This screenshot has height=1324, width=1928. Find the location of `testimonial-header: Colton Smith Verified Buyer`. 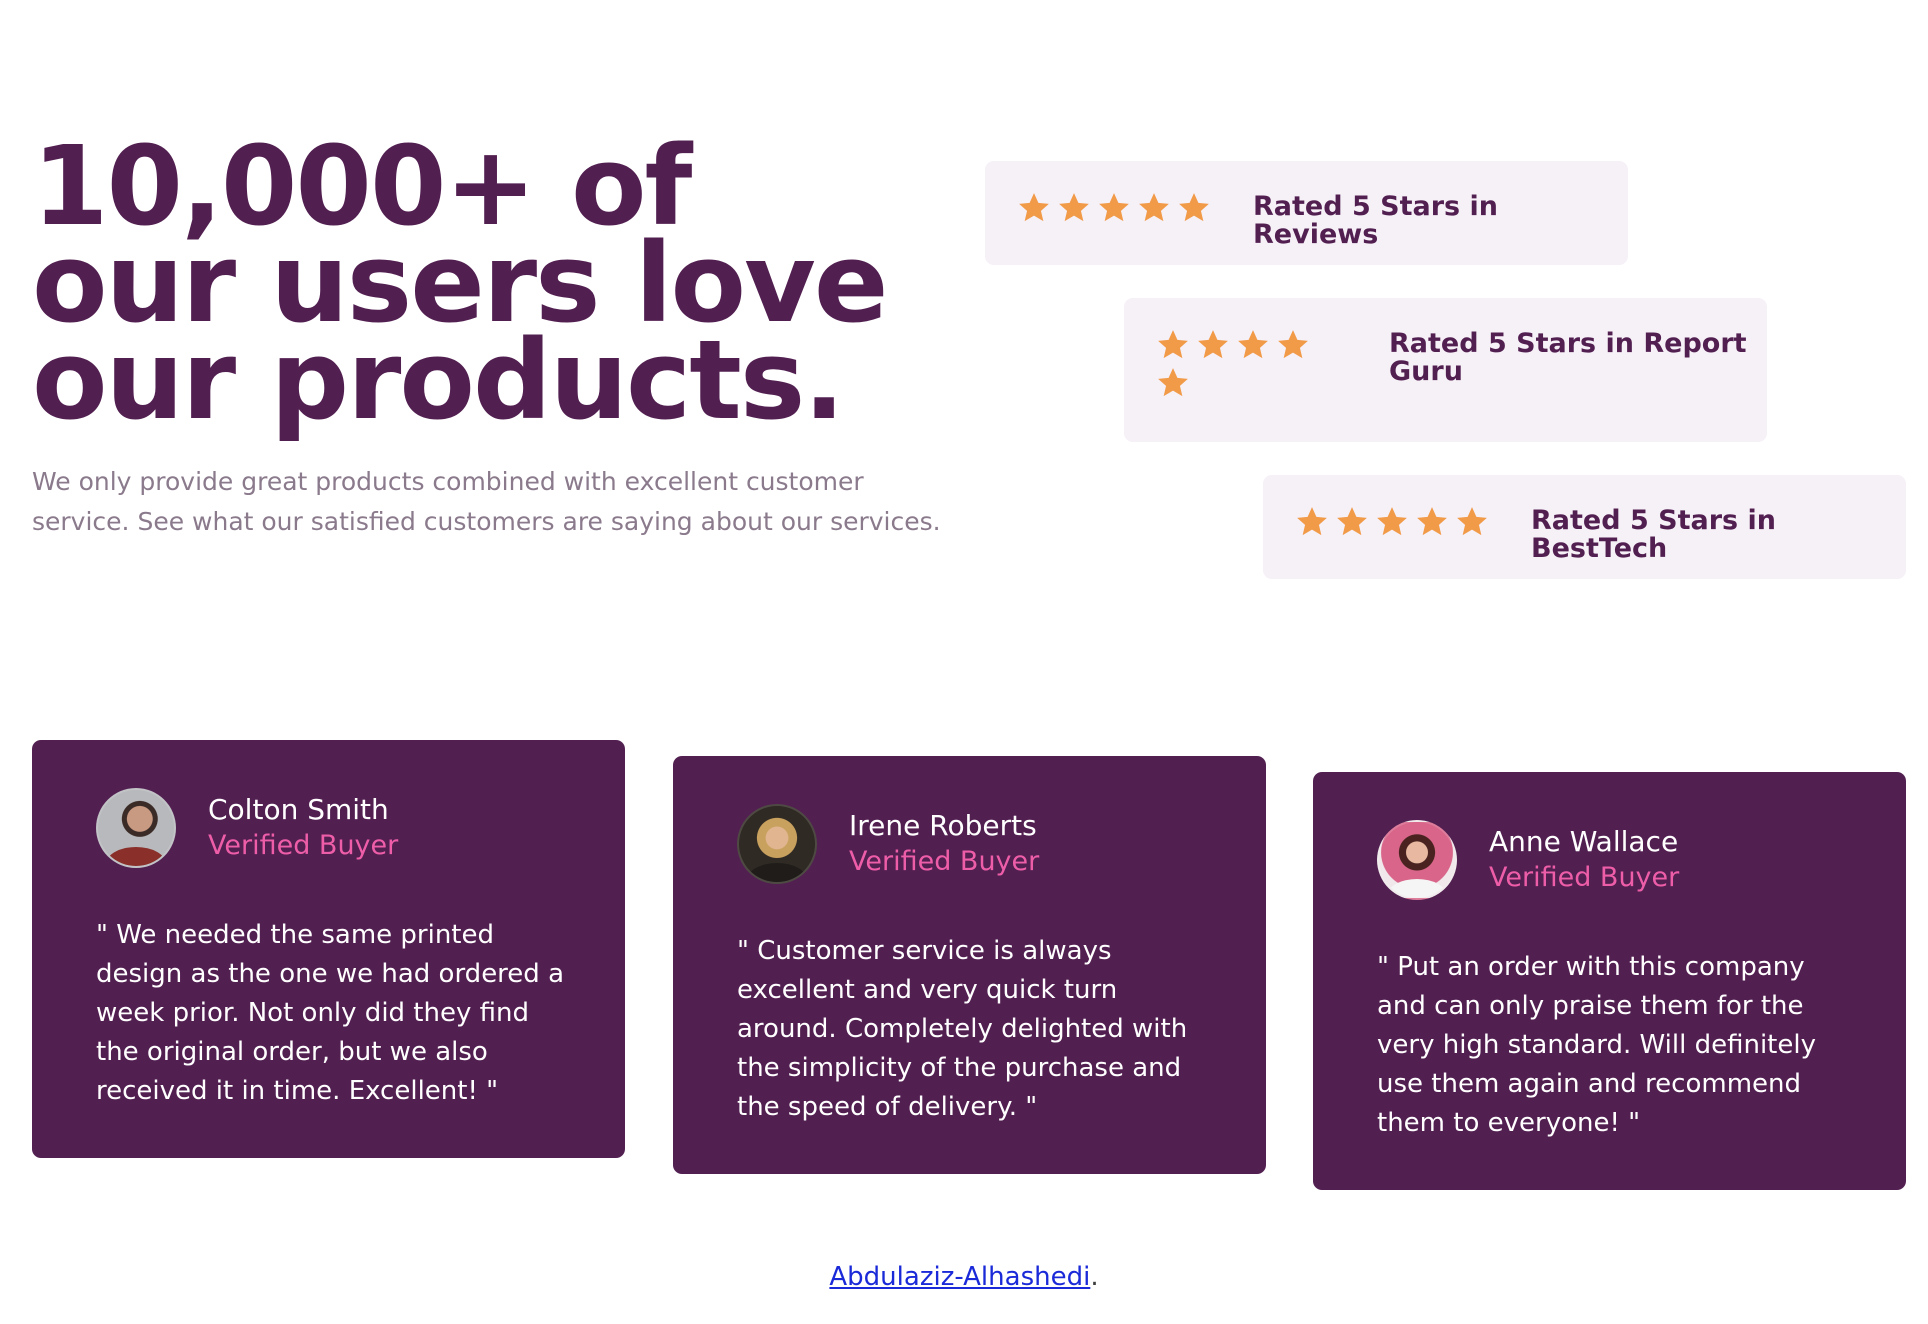

testimonial-header: Colton Smith Verified Buyer is located at coordinates (335, 828).